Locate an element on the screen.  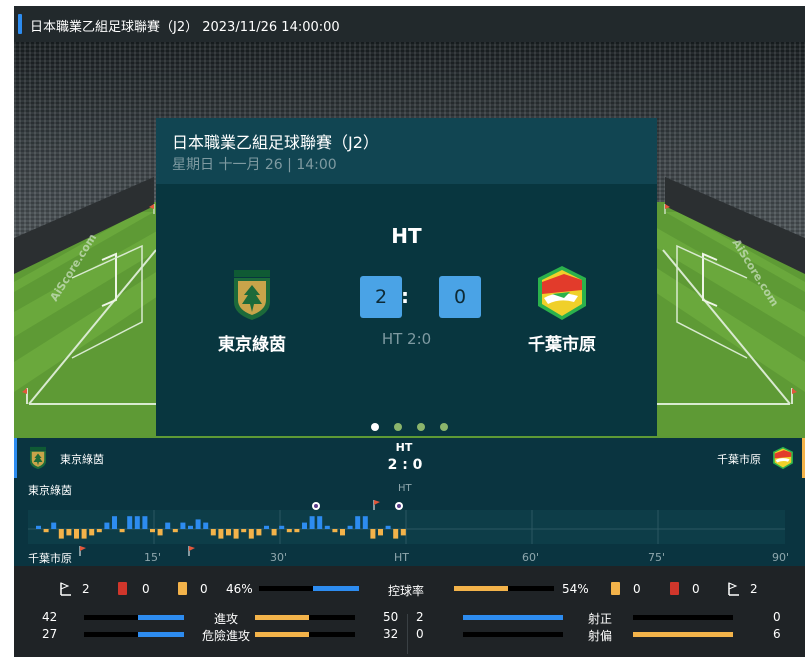
attacks-label: 進攻 is located at coordinates (225, 619).